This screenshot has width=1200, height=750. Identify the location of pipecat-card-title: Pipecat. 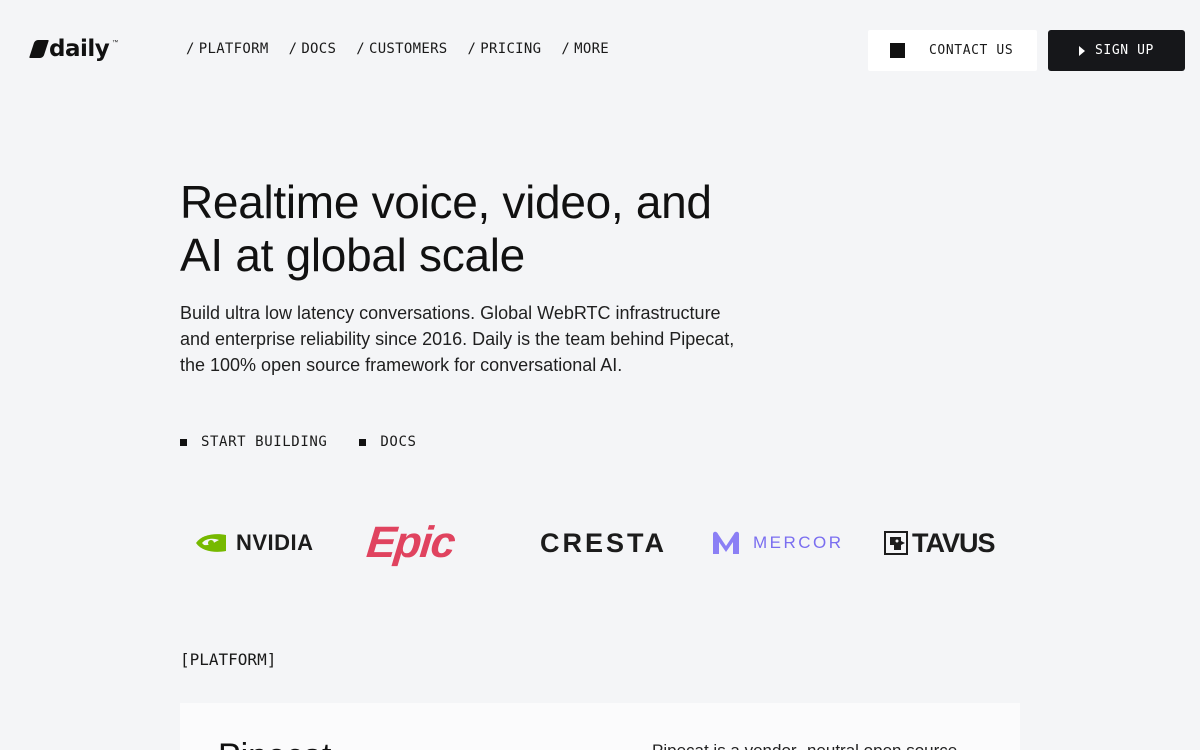
(274, 743).